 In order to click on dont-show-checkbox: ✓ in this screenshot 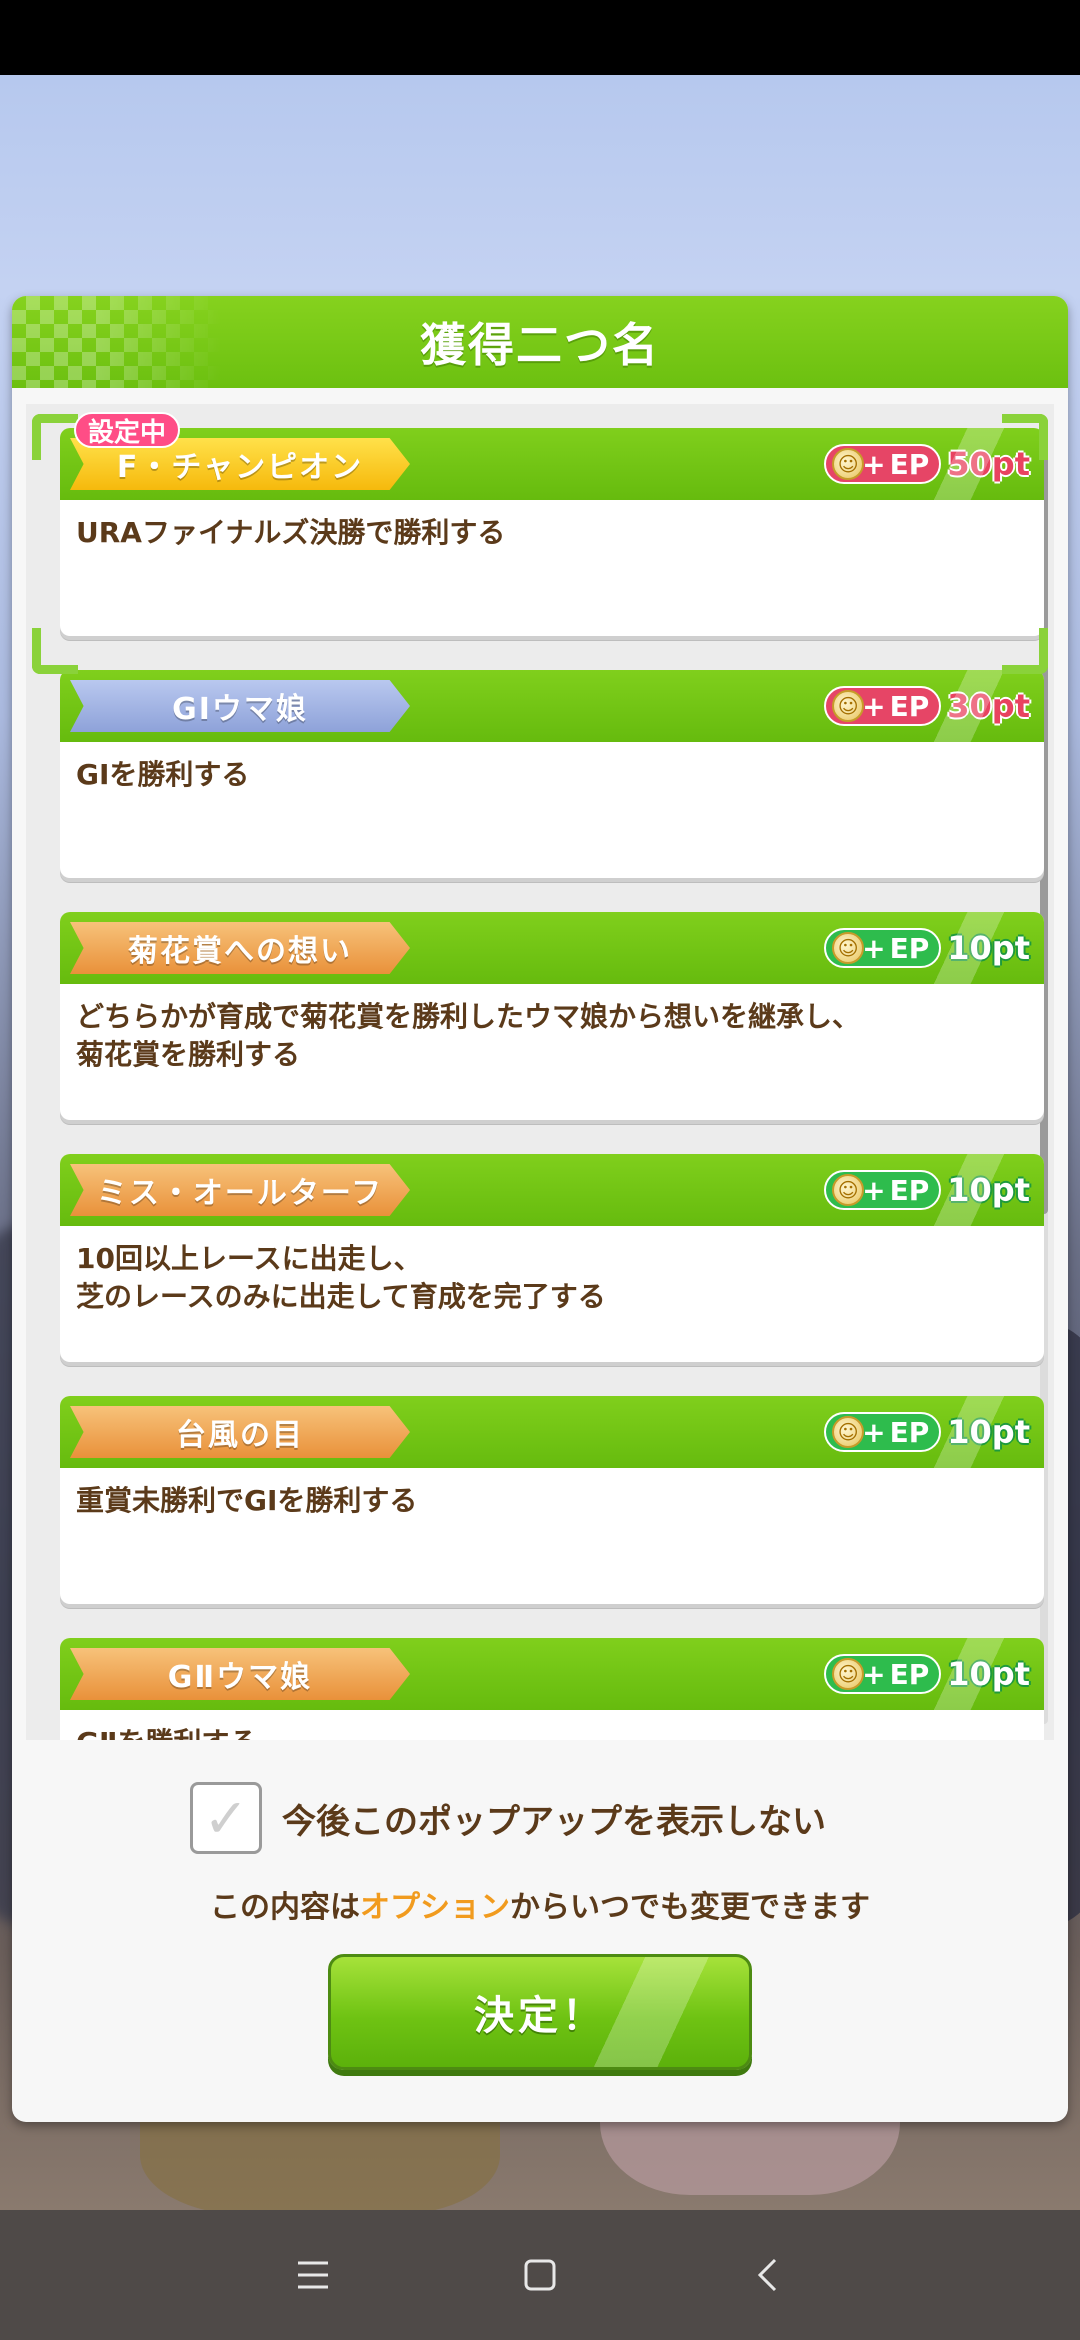, I will do `click(226, 1818)`.